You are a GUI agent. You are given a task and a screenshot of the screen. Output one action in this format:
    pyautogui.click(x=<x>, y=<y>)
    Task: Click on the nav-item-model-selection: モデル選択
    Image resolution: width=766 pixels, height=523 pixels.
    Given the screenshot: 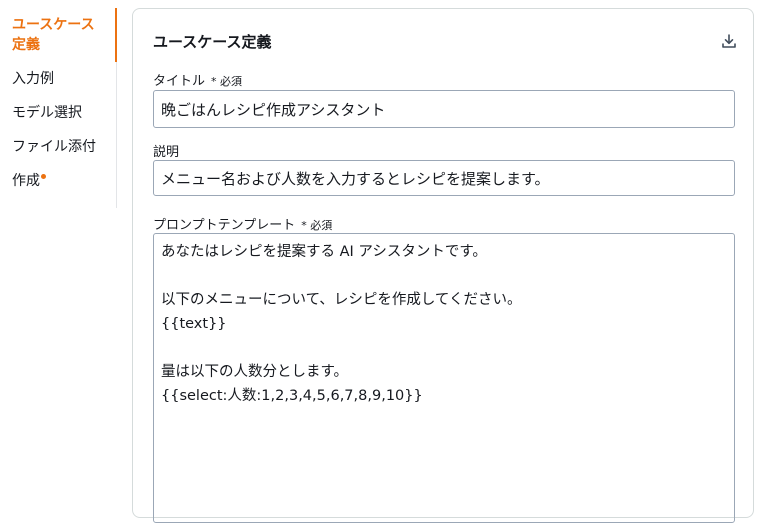 What is the action you would take?
    pyautogui.click(x=58, y=113)
    